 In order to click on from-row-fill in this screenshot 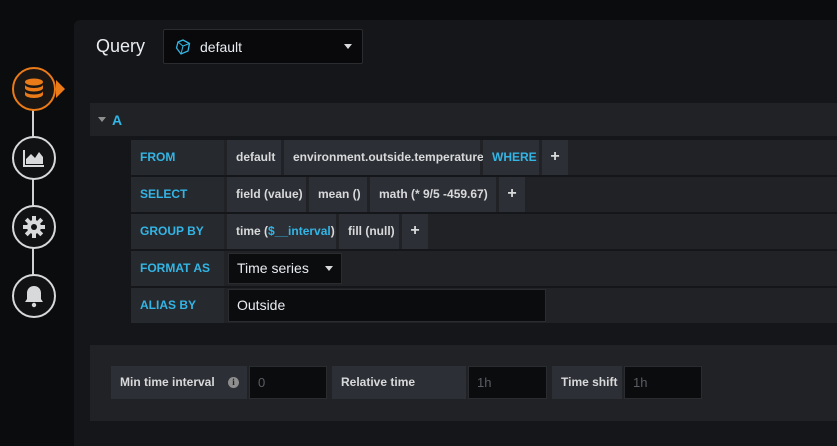, I will do `click(704, 157)`.